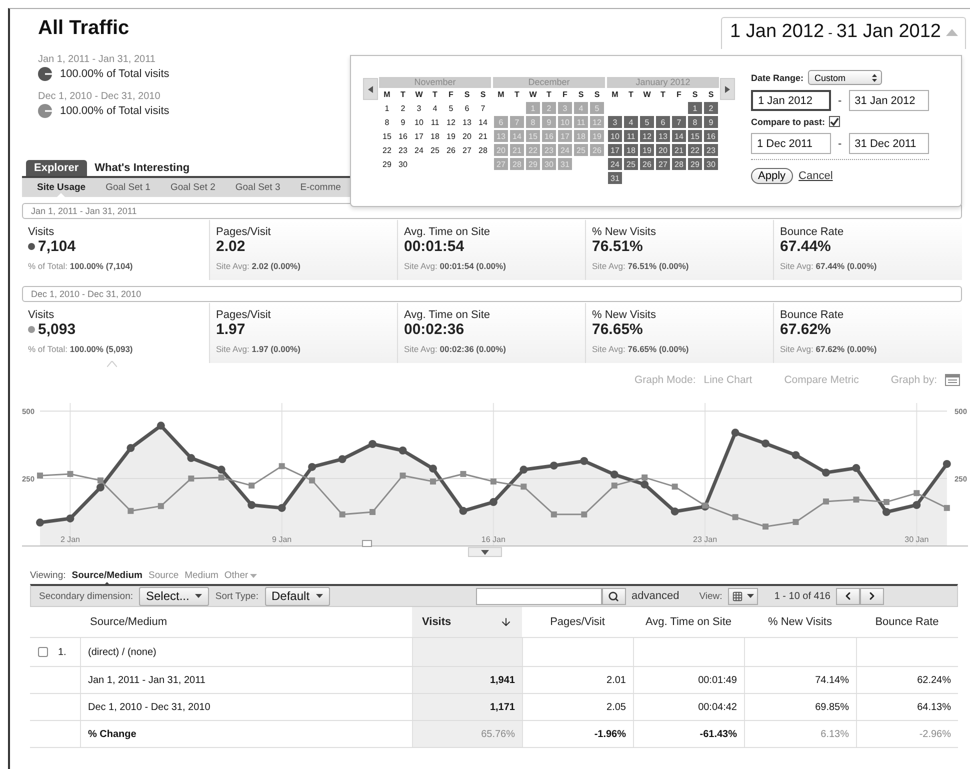 The height and width of the screenshot is (769, 970). I want to click on next-page-button, so click(872, 596).